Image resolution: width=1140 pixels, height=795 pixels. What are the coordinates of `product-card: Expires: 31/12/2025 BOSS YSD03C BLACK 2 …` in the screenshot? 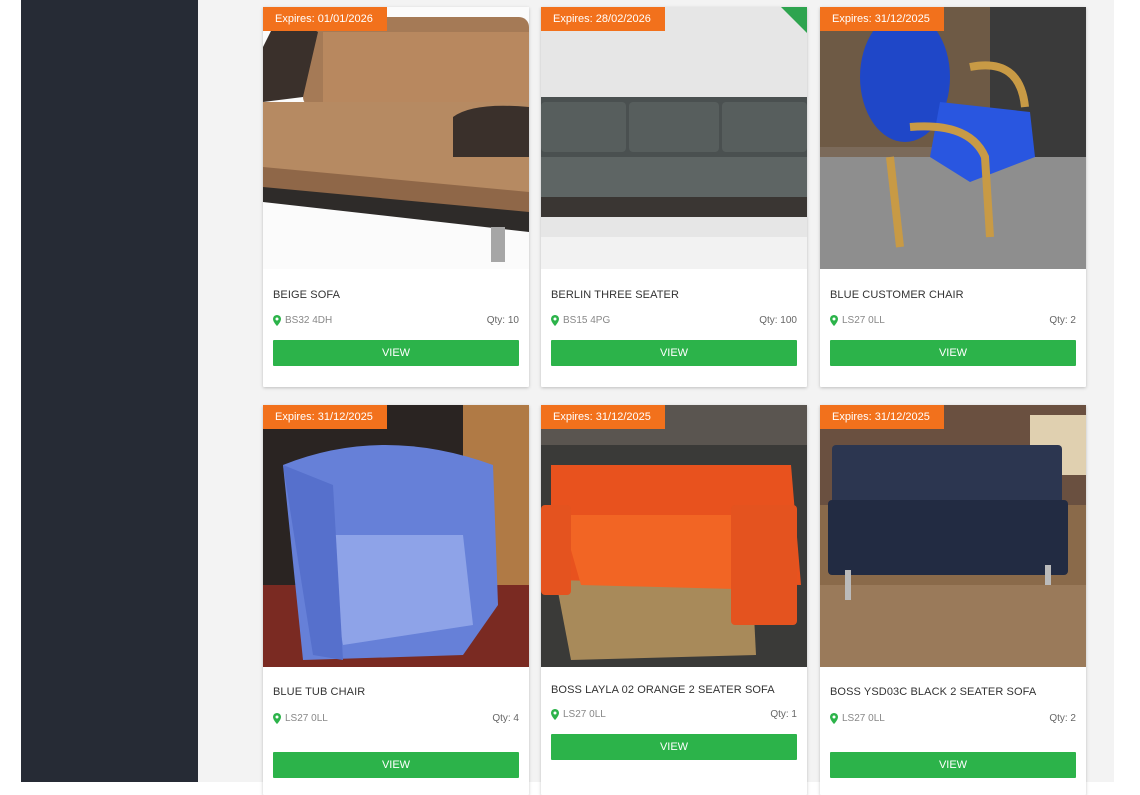 It's located at (953, 600).